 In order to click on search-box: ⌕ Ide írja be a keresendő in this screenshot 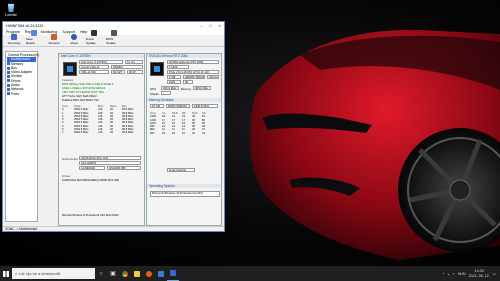, I will do `click(53, 273)`.